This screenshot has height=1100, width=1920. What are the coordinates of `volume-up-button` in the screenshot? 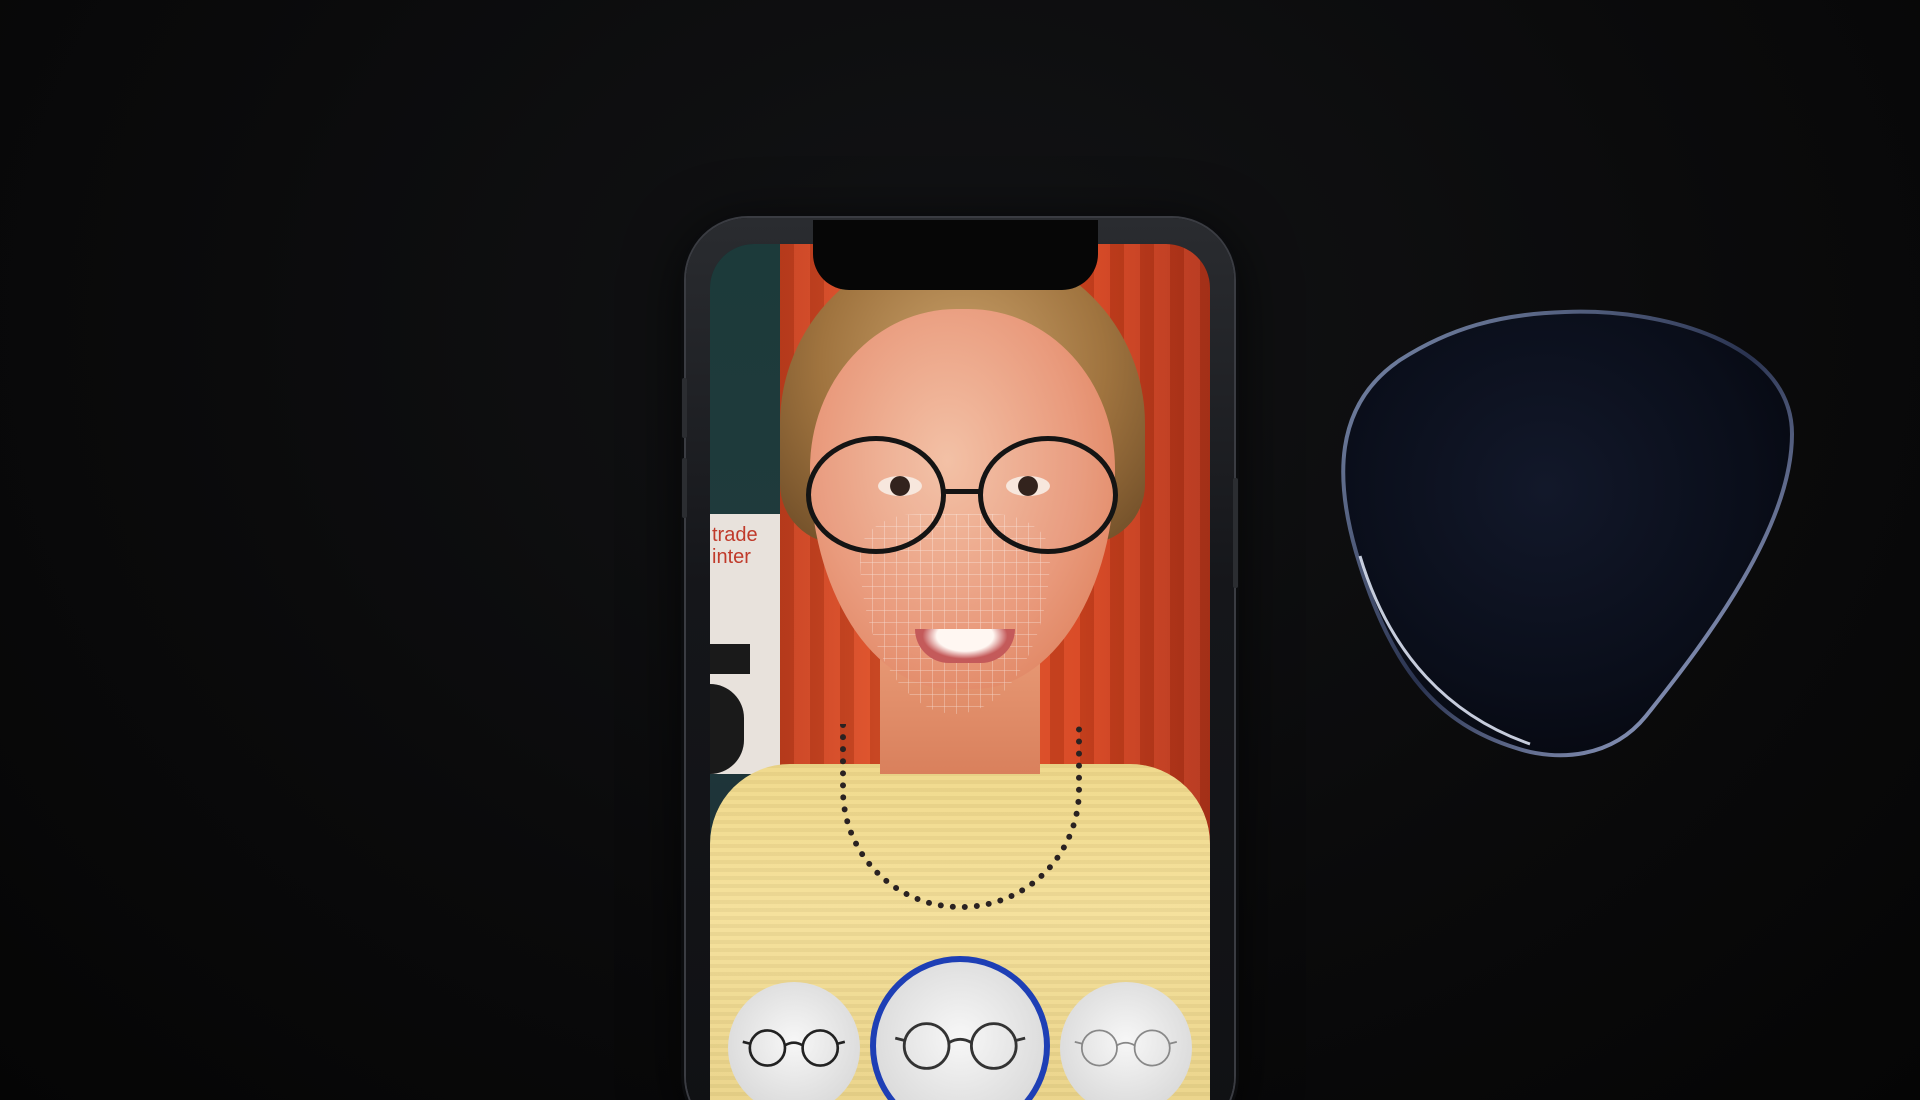 It's located at (684, 408).